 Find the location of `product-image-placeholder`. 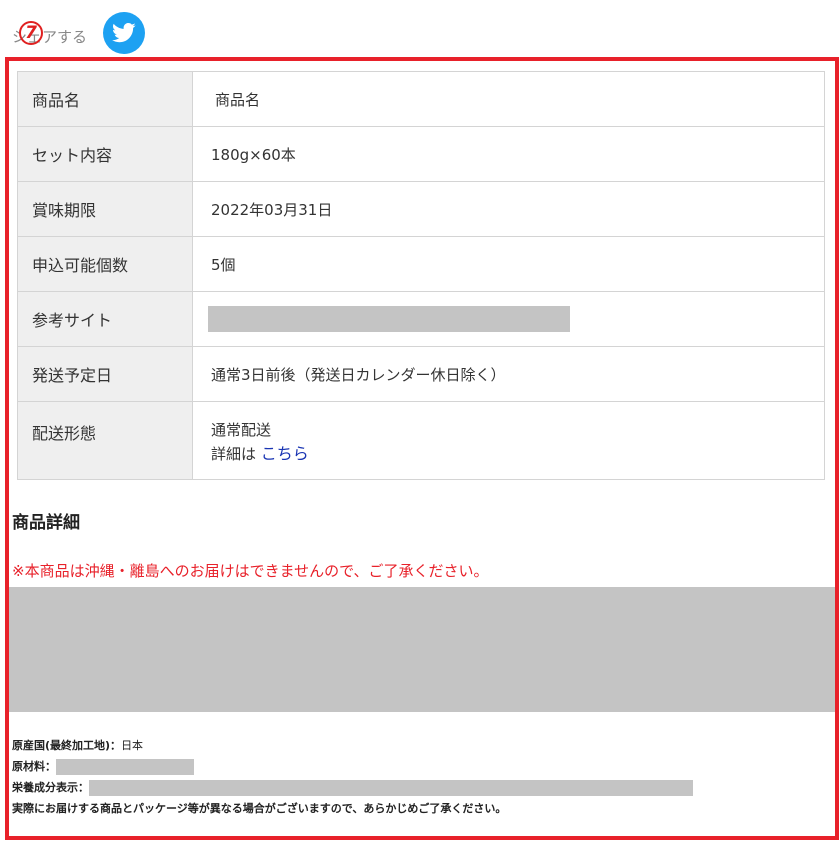

product-image-placeholder is located at coordinates (422, 649).